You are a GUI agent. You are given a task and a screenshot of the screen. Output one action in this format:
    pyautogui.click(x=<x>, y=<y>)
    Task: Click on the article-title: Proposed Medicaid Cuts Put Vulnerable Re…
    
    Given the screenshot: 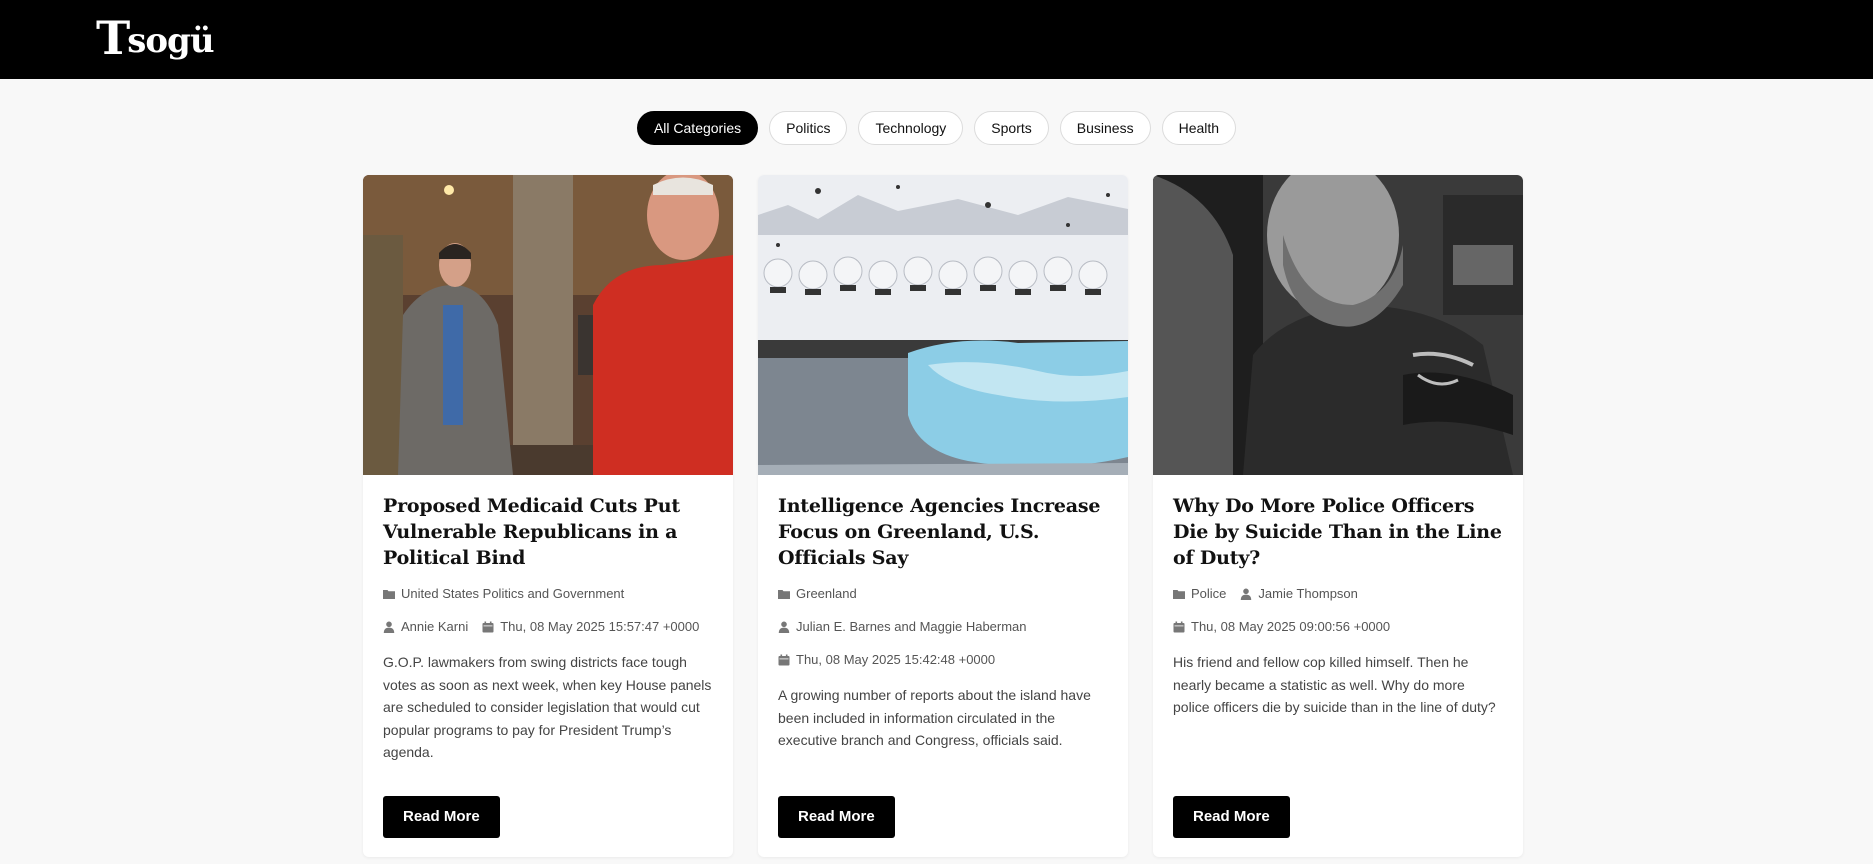 What is the action you would take?
    pyautogui.click(x=548, y=532)
    